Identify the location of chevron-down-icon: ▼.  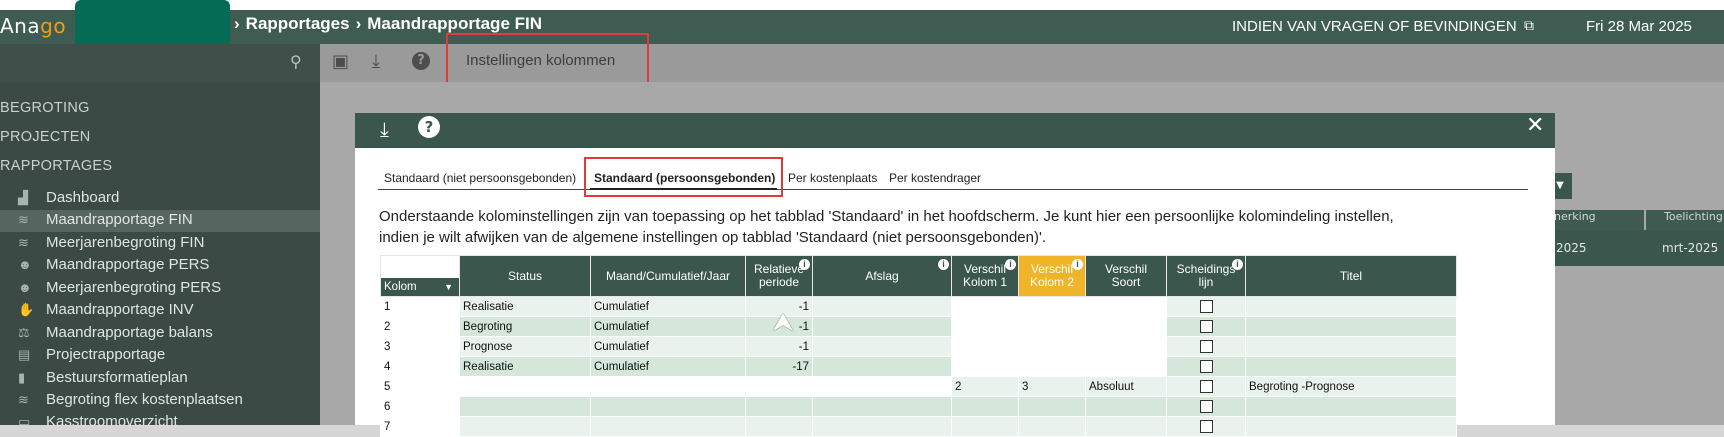
(448, 287).